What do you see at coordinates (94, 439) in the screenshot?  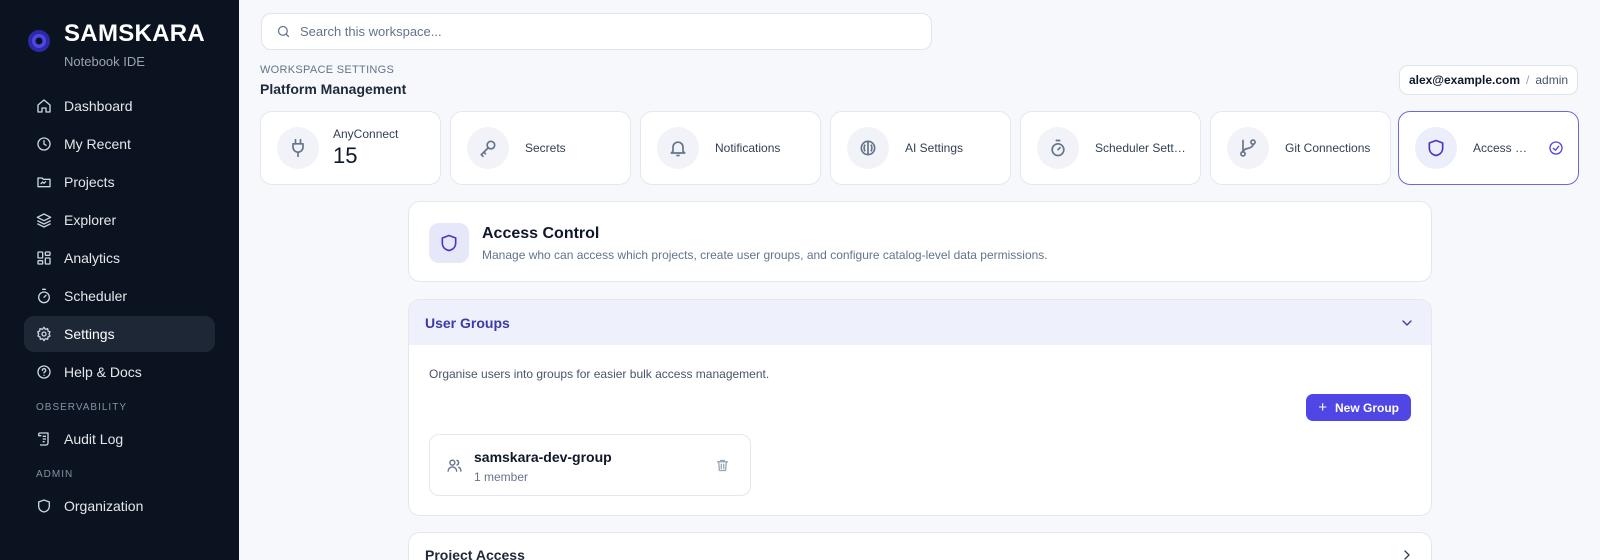 I see `sidebar-item-label: Audit Log` at bounding box center [94, 439].